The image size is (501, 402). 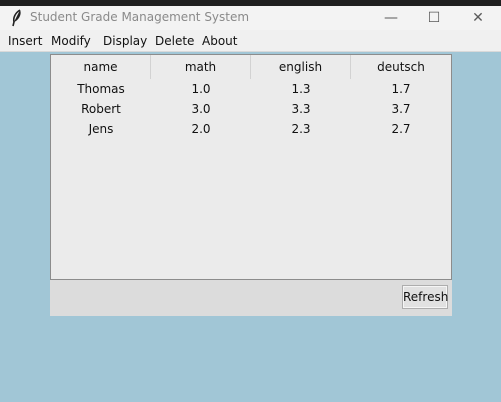 I want to click on cell-deutsch: 3.7, so click(x=401, y=109).